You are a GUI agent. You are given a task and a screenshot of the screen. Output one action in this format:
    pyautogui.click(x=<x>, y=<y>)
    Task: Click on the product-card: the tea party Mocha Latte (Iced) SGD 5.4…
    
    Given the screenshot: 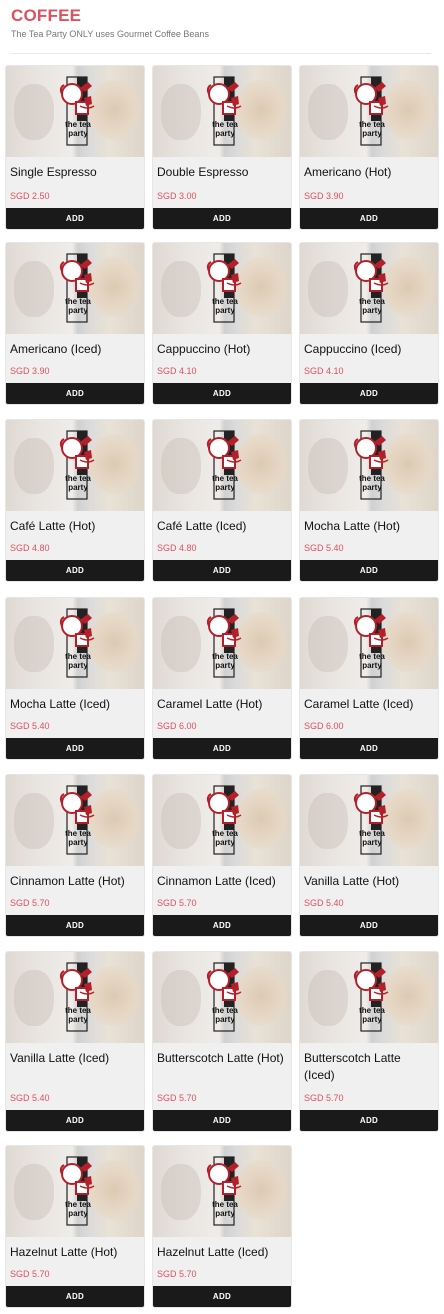 What is the action you would take?
    pyautogui.click(x=75, y=678)
    